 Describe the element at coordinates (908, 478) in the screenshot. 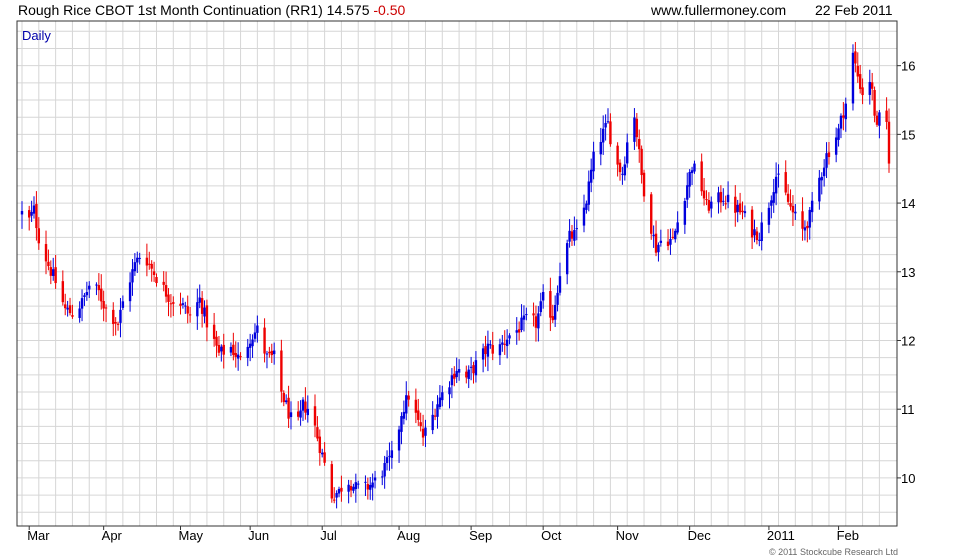

I see `y-tick-label: 10` at that location.